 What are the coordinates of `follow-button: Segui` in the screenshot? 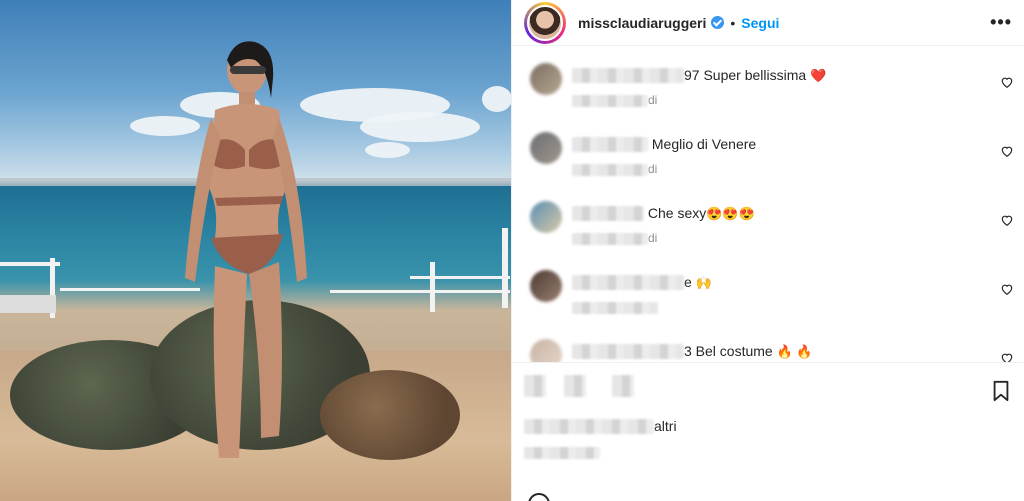 It's located at (760, 23).